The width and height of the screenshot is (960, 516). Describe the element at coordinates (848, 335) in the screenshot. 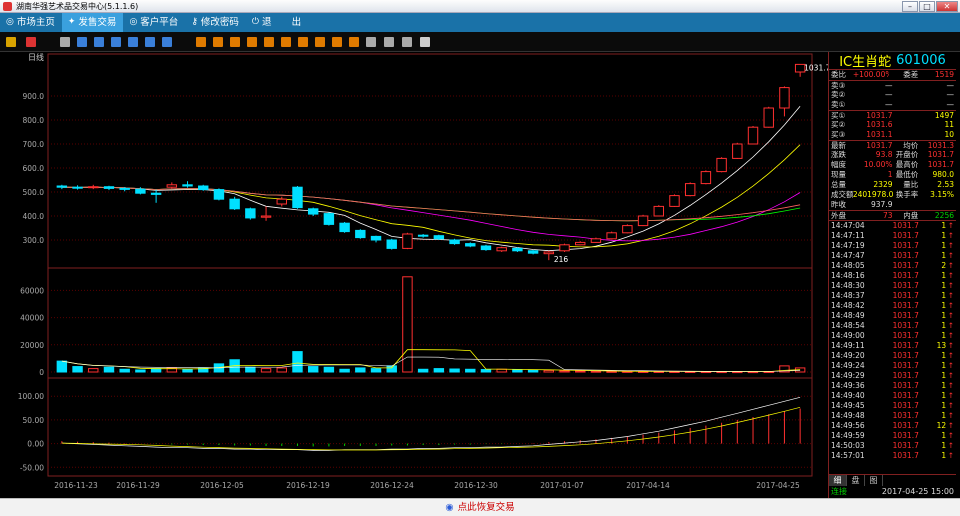

I see `tick-time: 14:49:00` at that location.